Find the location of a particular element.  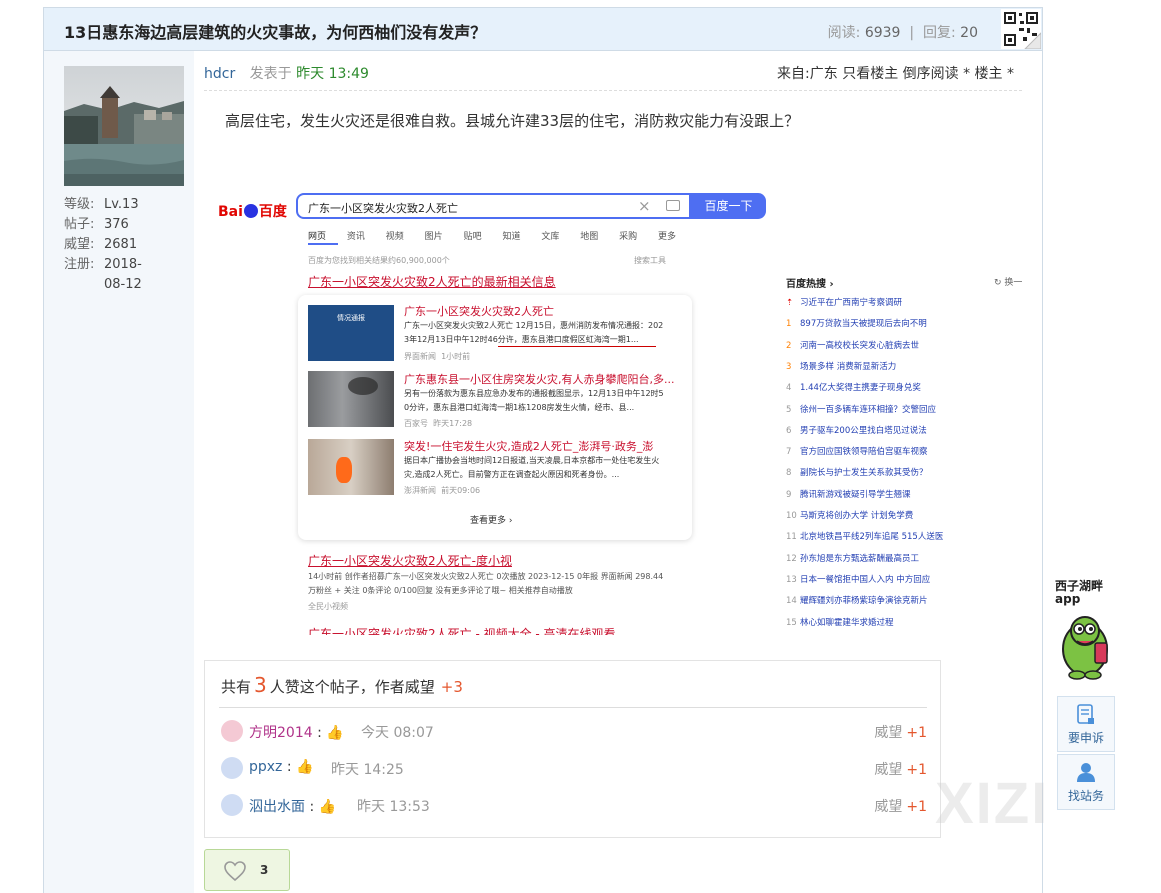

author-reputation: 威望: 2681 is located at coordinates (101, 244).